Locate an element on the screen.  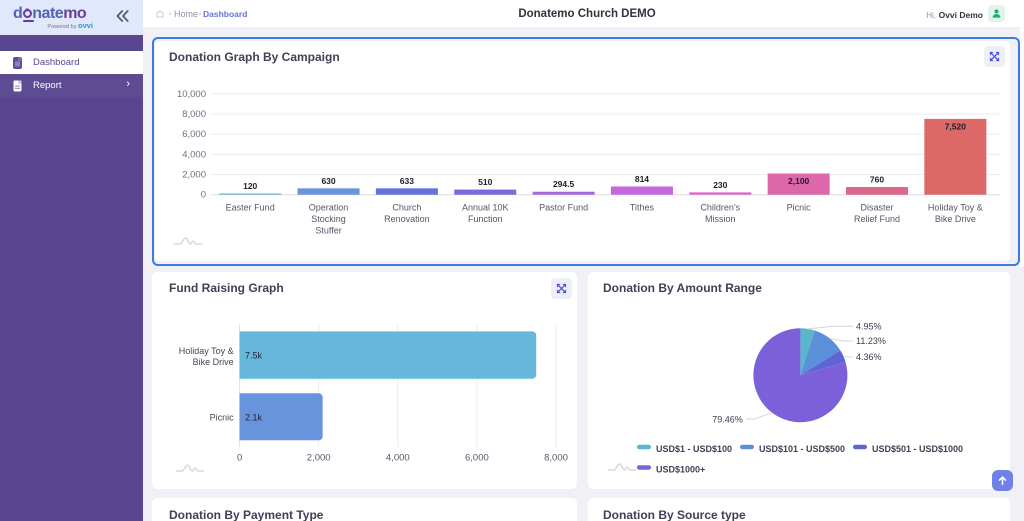
svg-text: Relief Fund is located at coordinates (877, 219).